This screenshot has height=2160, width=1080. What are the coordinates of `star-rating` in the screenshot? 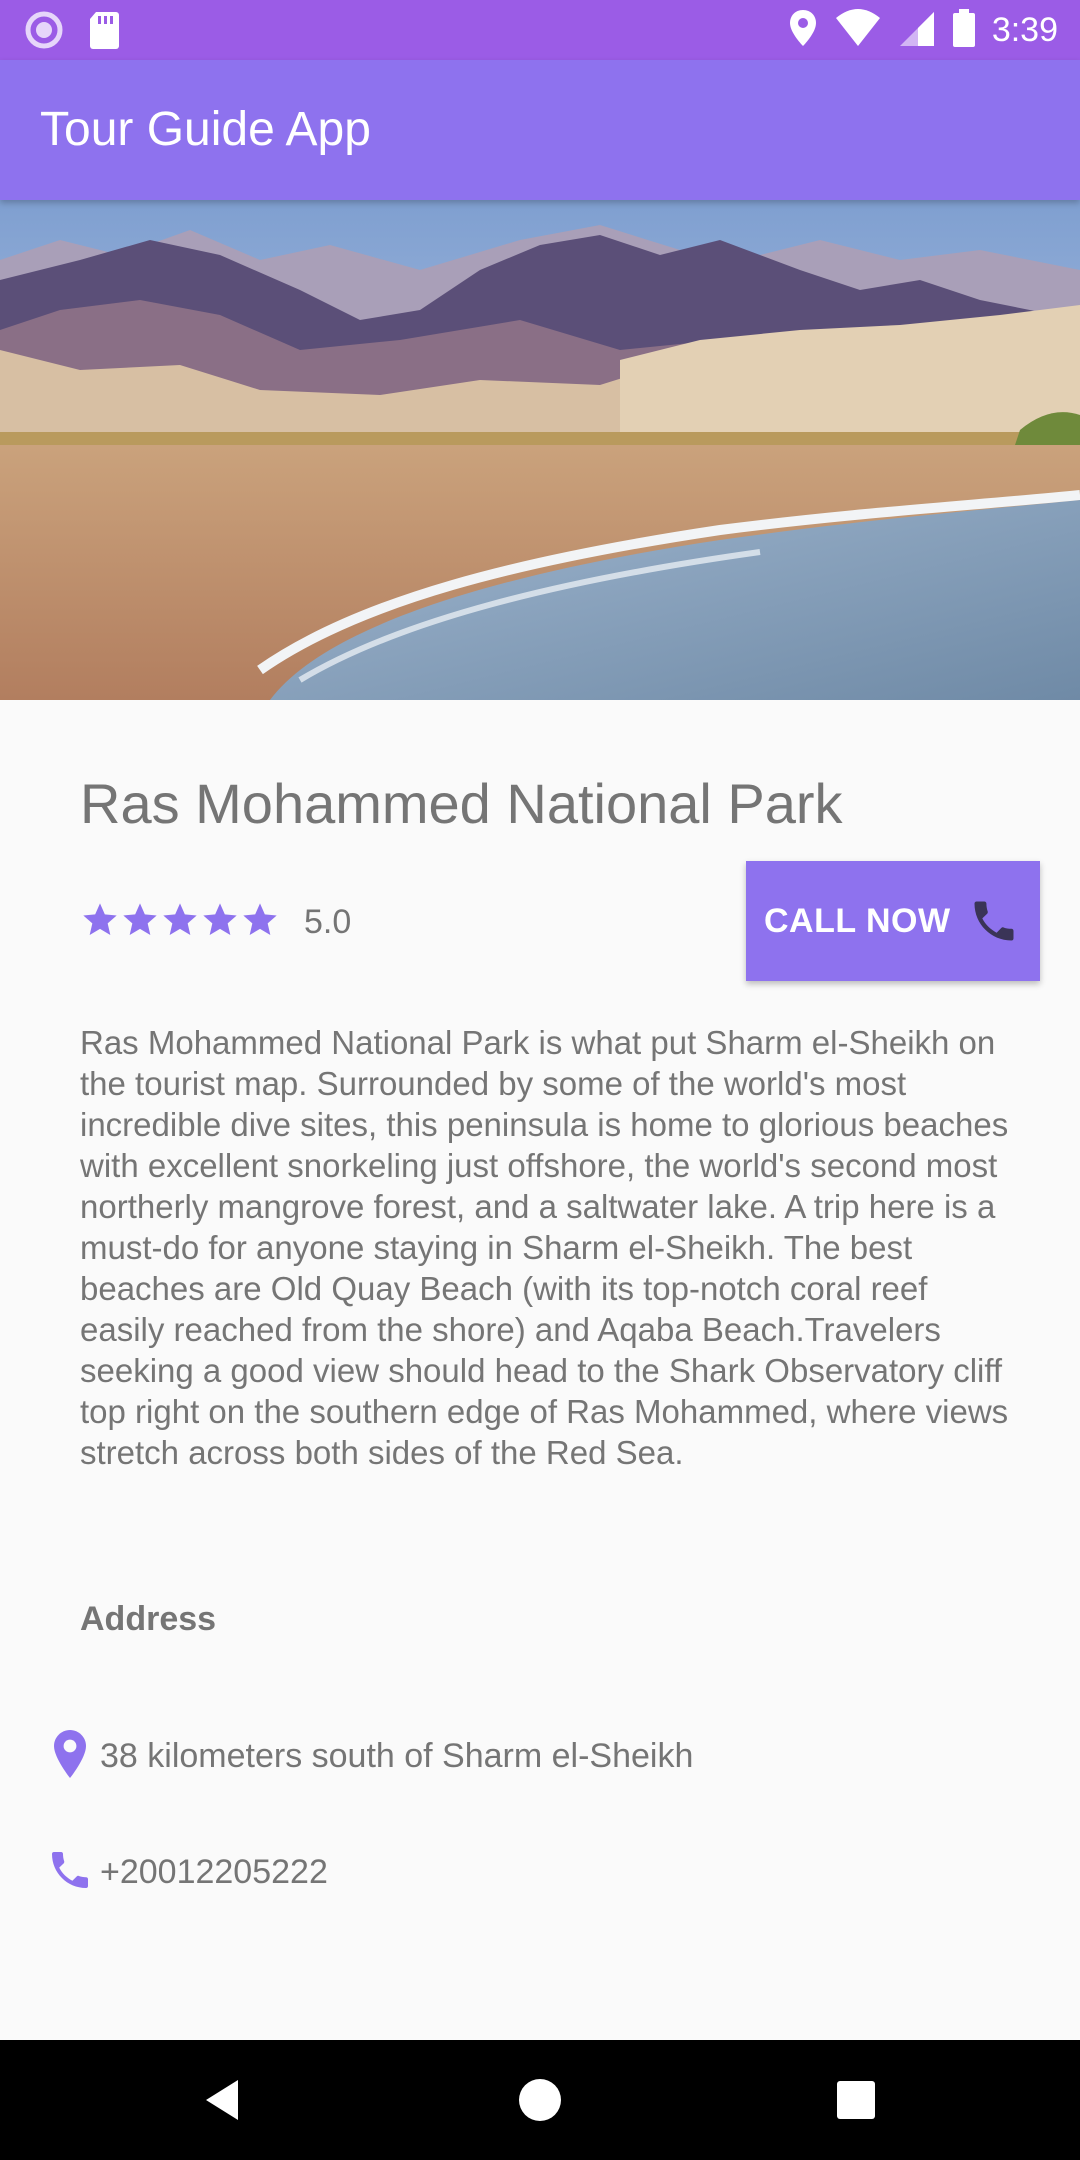 It's located at (180, 922).